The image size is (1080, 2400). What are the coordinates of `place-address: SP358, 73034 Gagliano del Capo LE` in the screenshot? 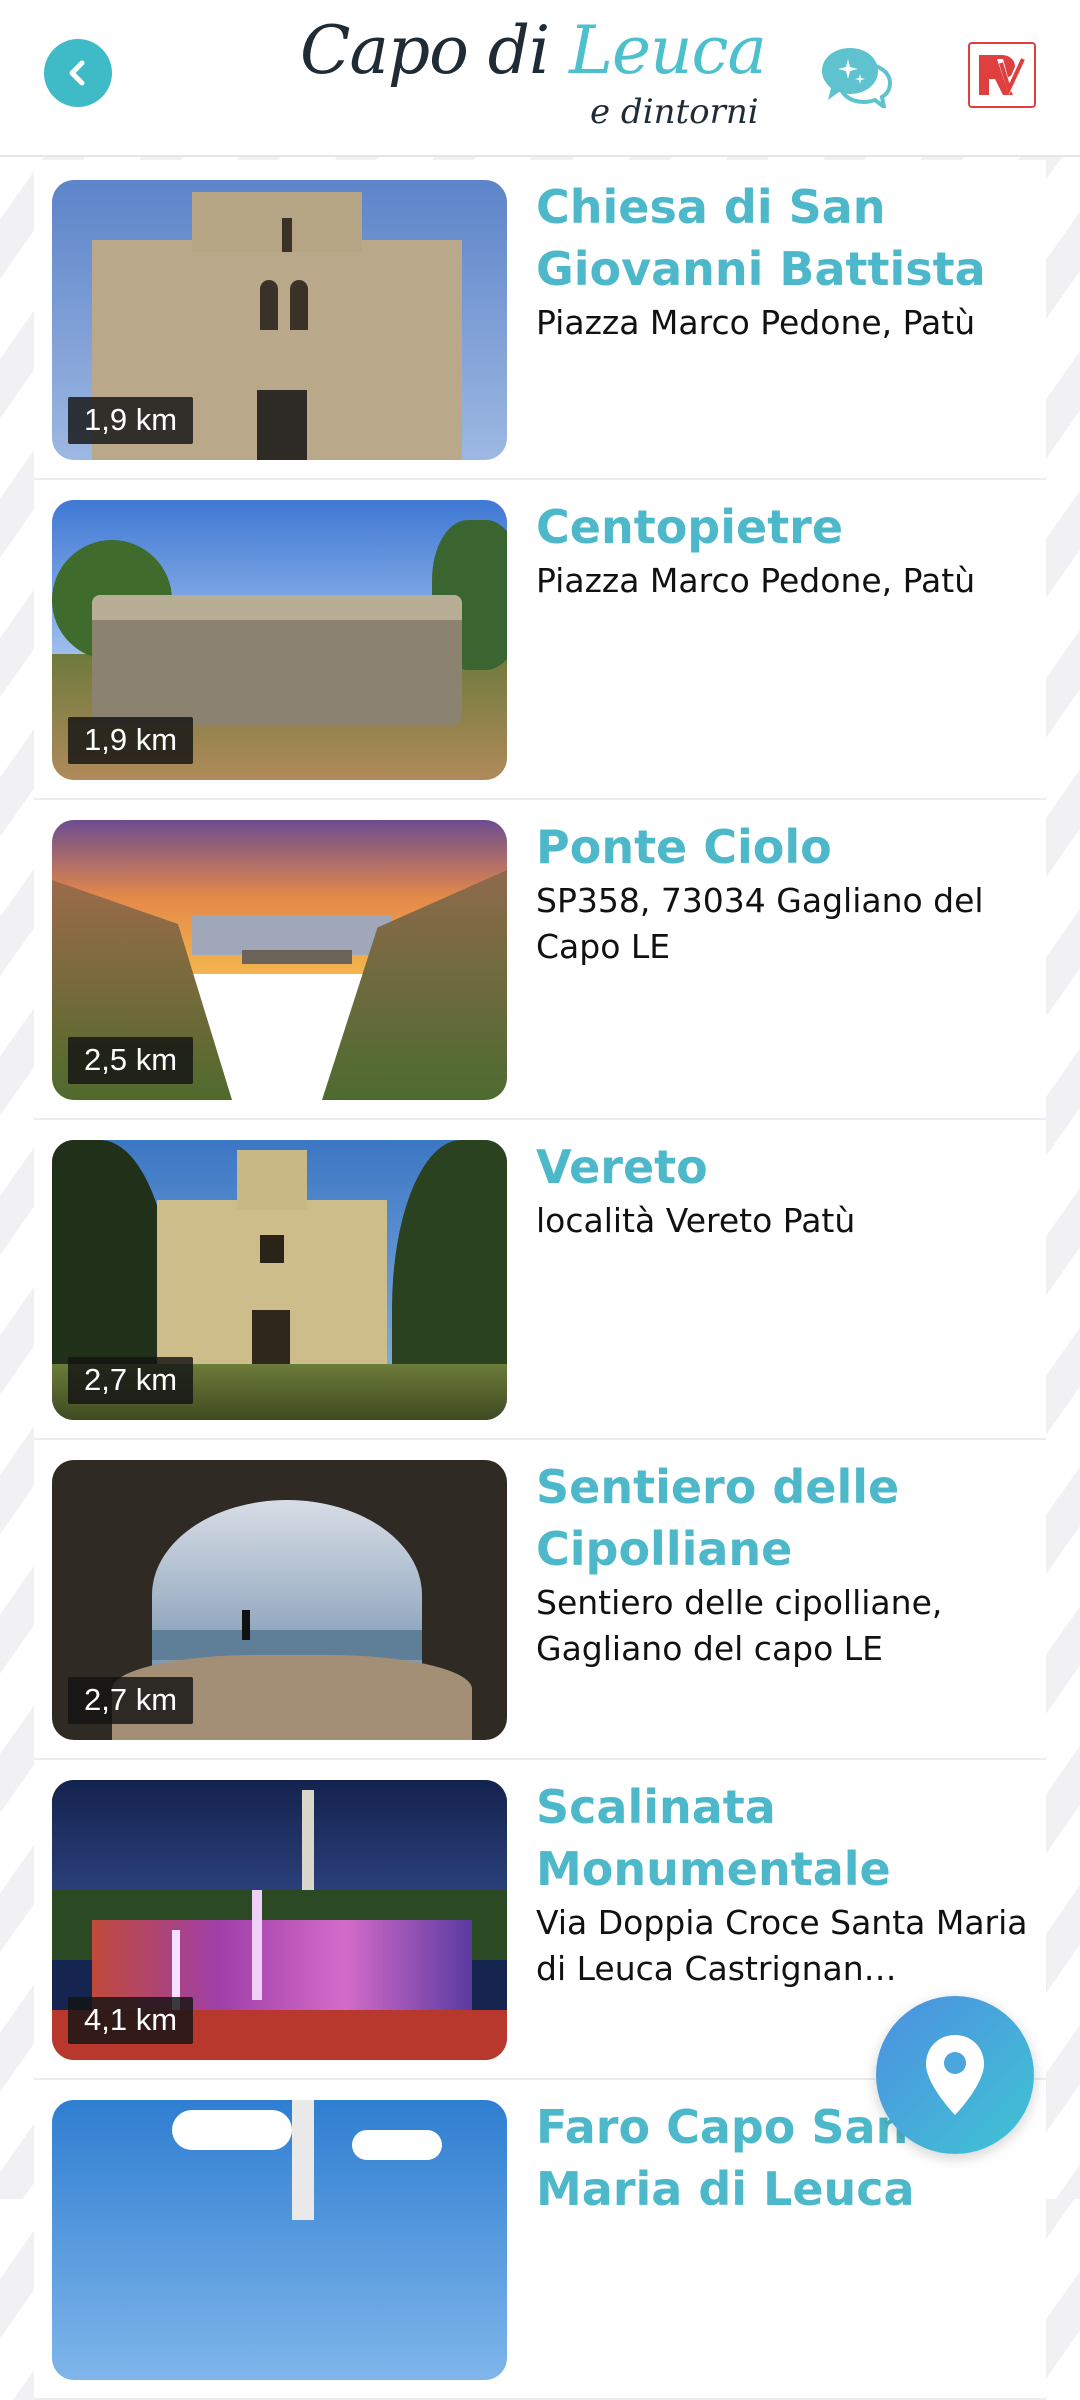 It's located at (760, 923).